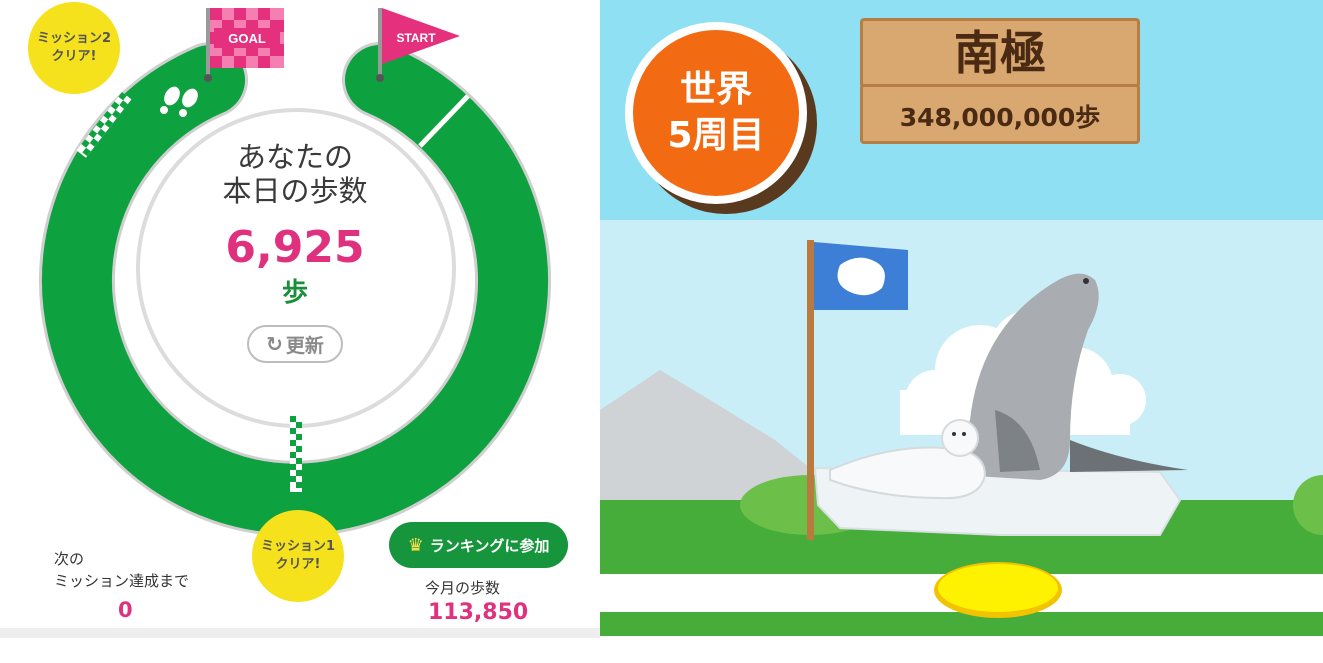  Describe the element at coordinates (69, 559) in the screenshot. I see `next-mission-label-line1: 次の` at that location.